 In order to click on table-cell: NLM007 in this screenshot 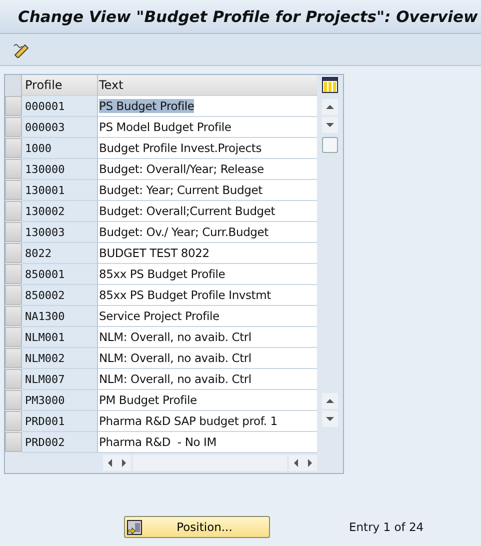, I will do `click(60, 379)`.